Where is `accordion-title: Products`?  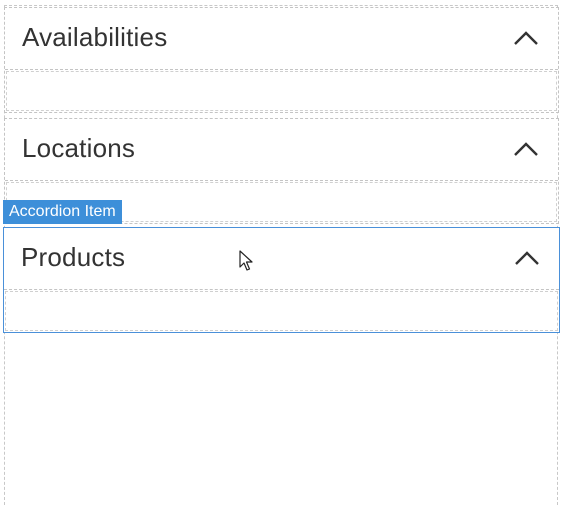 accordion-title: Products is located at coordinates (73, 257).